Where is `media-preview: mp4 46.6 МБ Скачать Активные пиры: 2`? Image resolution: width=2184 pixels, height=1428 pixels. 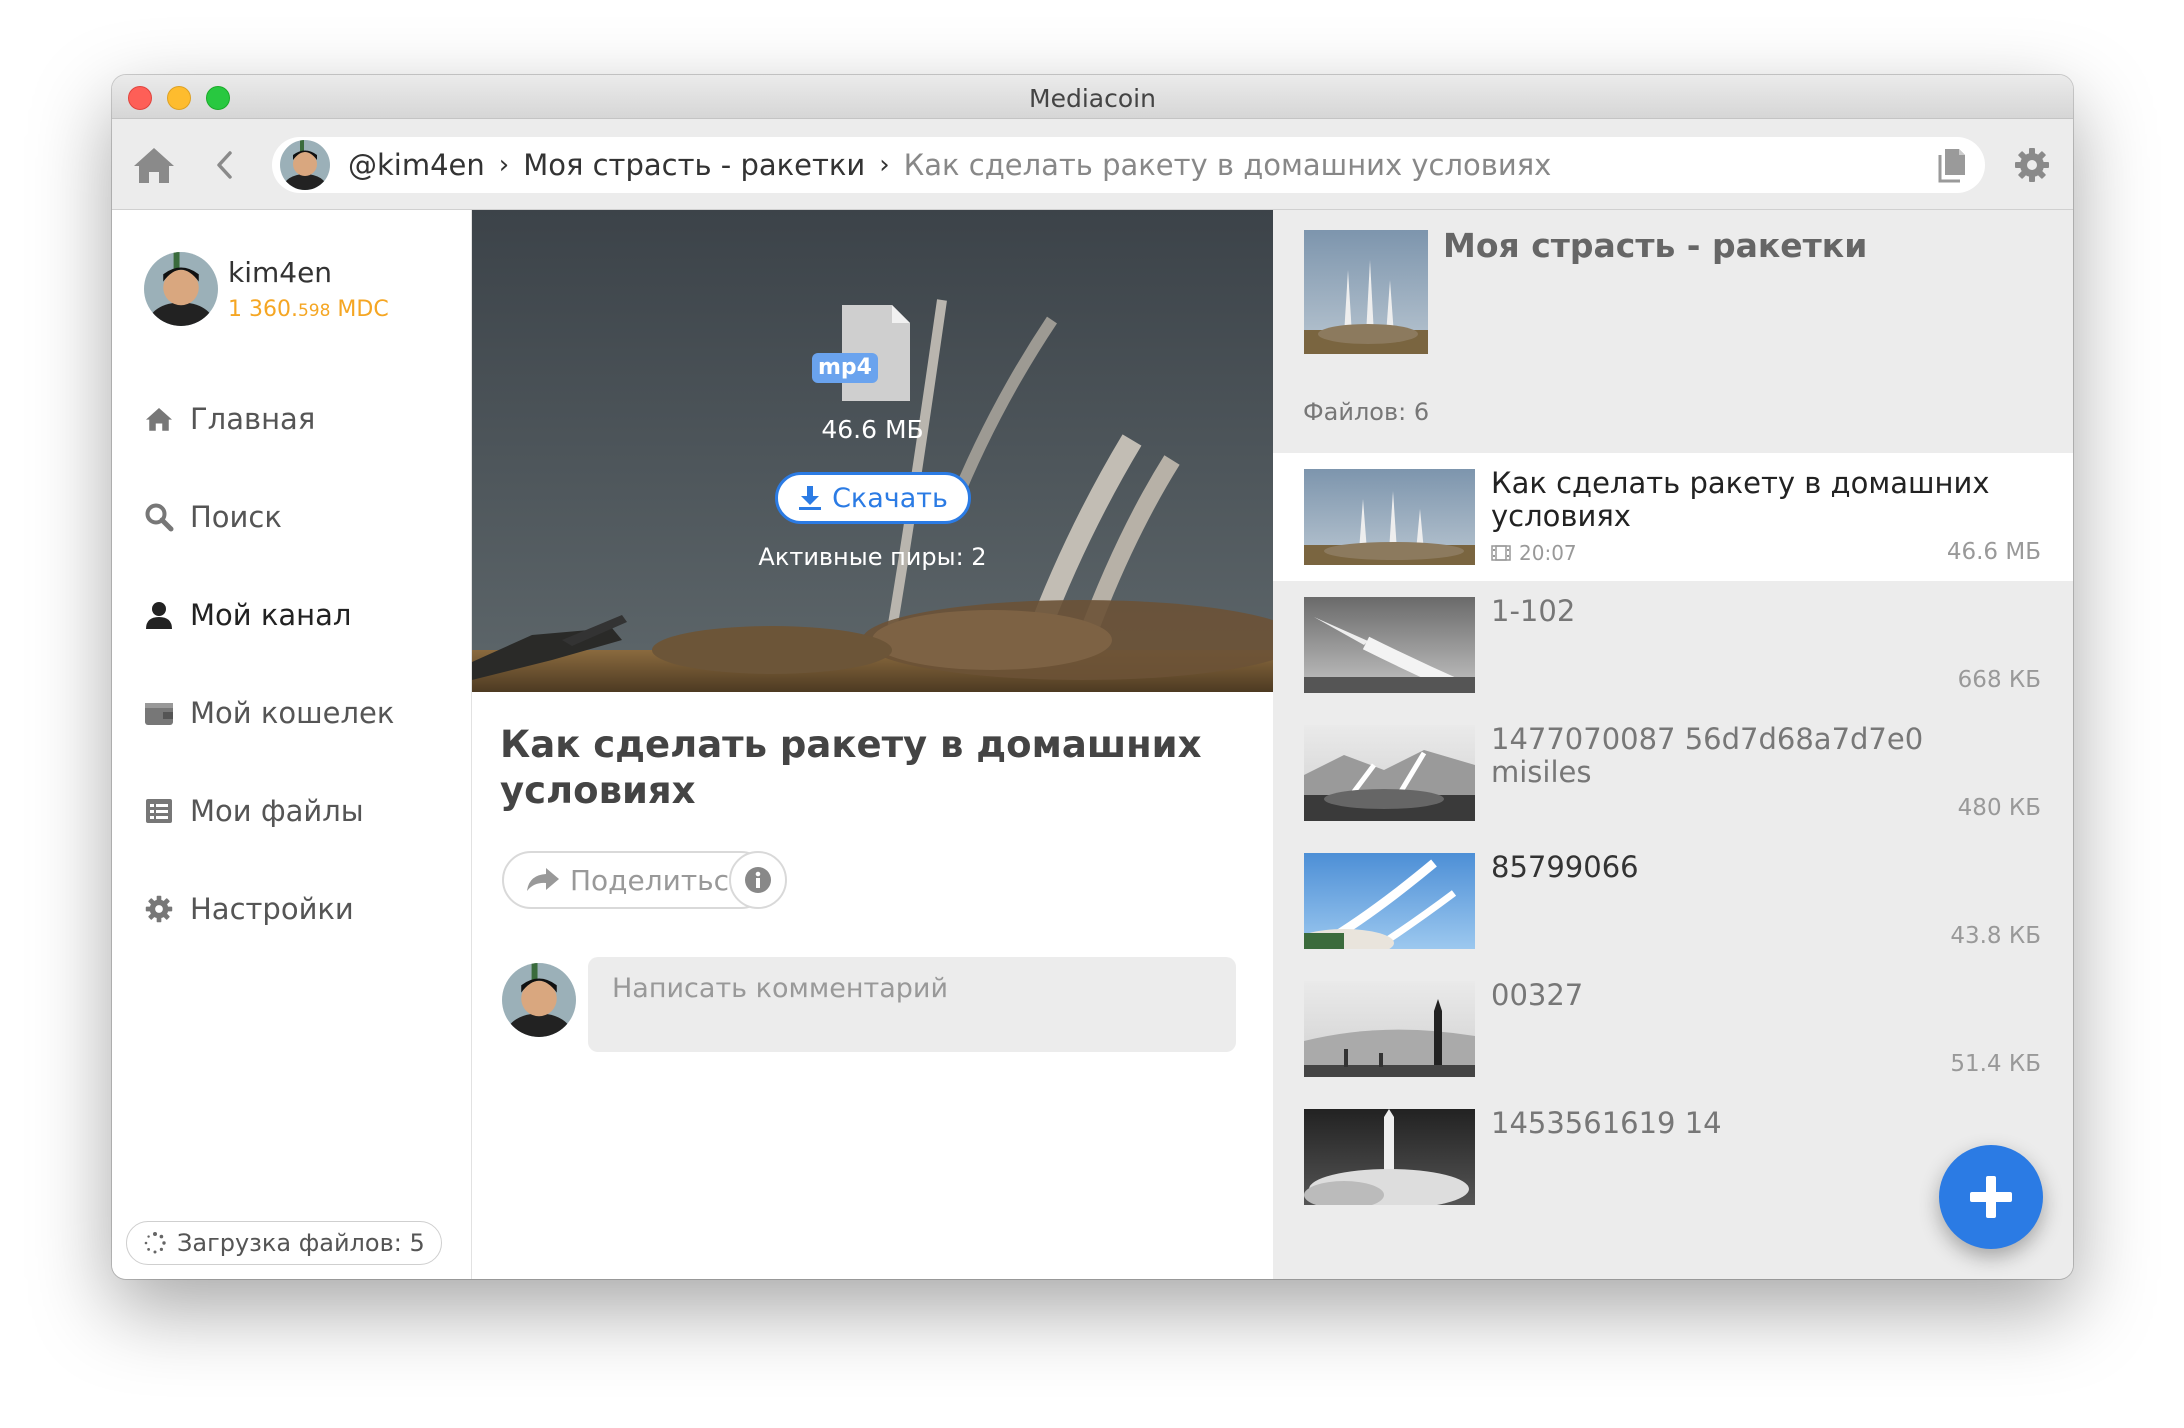
media-preview: mp4 46.6 МБ Скачать Активные пиры: 2 is located at coordinates (872, 451).